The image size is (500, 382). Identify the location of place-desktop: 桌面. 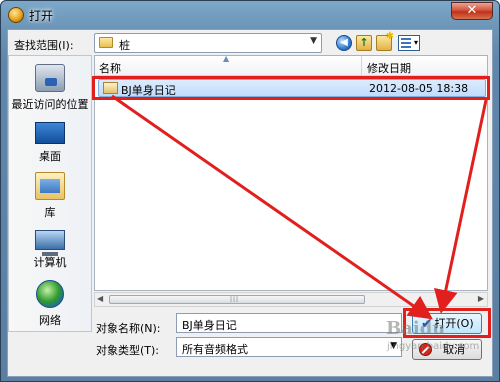
(50, 141).